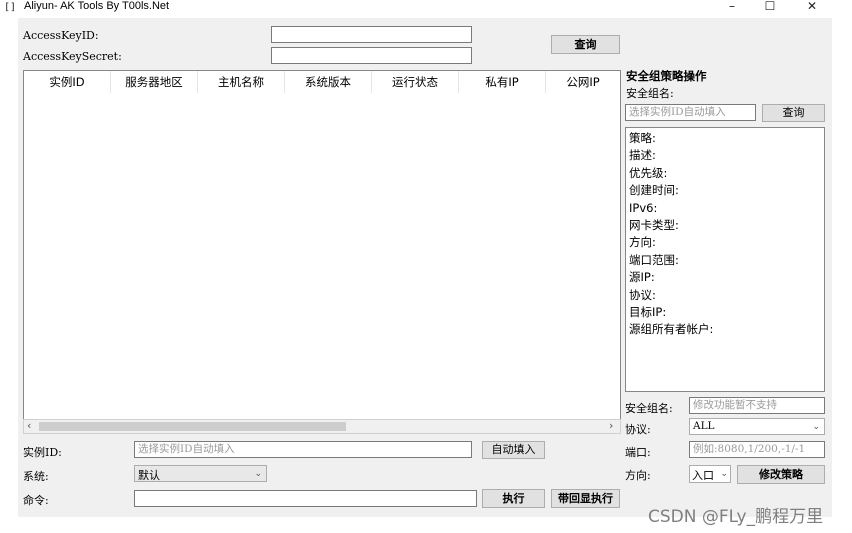 This screenshot has height=533, width=852. Describe the element at coordinates (29, 425) in the screenshot. I see `scroll-left-icon: ‹` at that location.